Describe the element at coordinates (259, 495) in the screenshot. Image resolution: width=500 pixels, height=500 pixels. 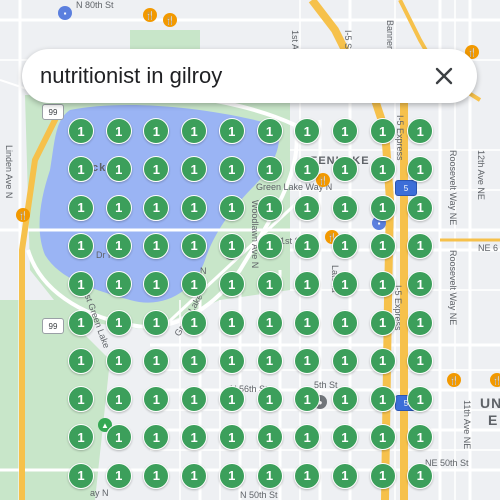
I see `street-label-n50: N 50th St` at that location.